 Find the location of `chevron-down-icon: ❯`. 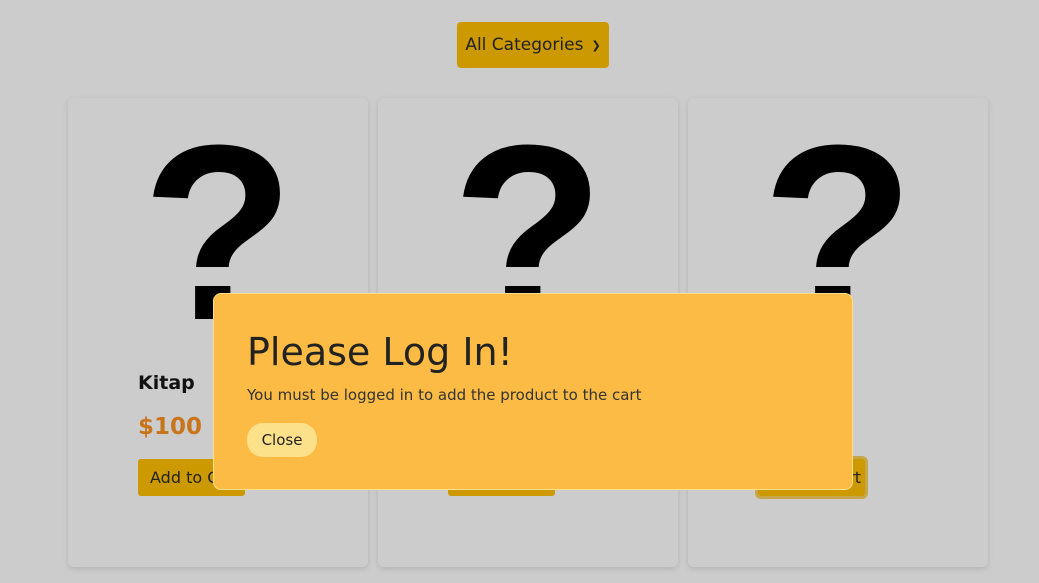

chevron-down-icon: ❯ is located at coordinates (596, 45).